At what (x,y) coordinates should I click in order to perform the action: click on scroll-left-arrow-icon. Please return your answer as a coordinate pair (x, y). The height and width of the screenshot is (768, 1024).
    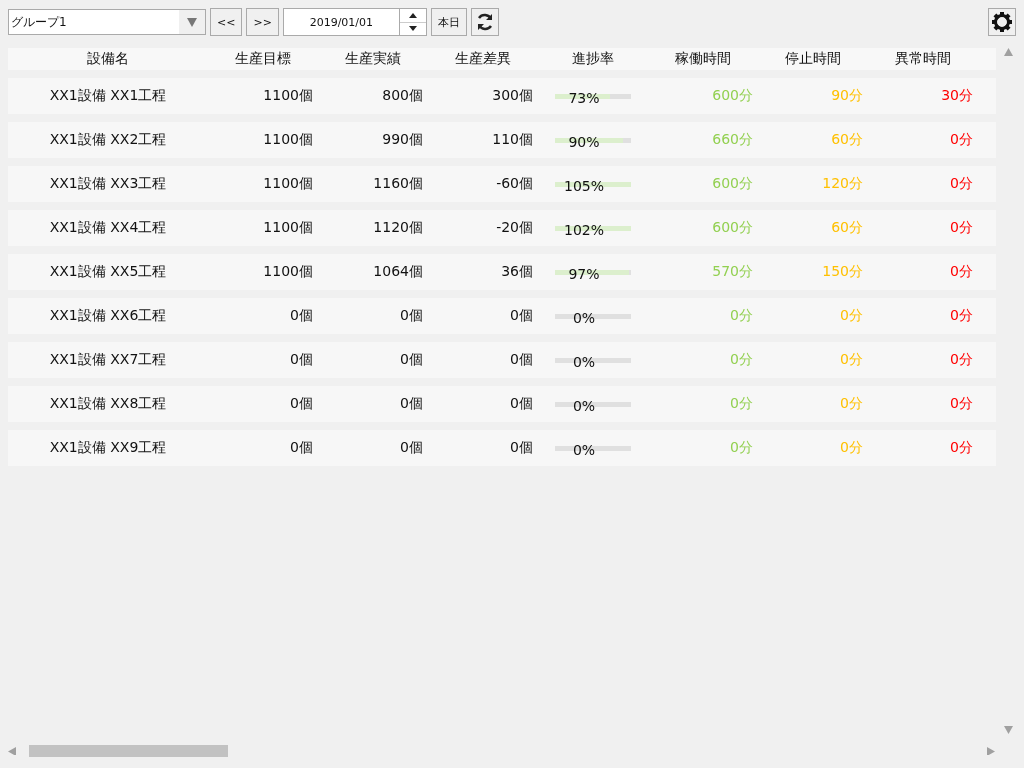
    Looking at the image, I should click on (12, 751).